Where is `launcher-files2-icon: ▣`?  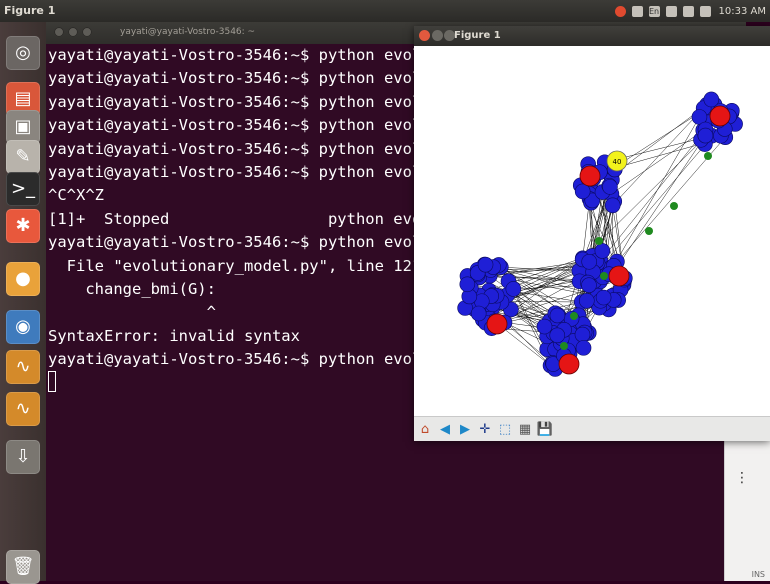 launcher-files2-icon: ▣ is located at coordinates (23, 127).